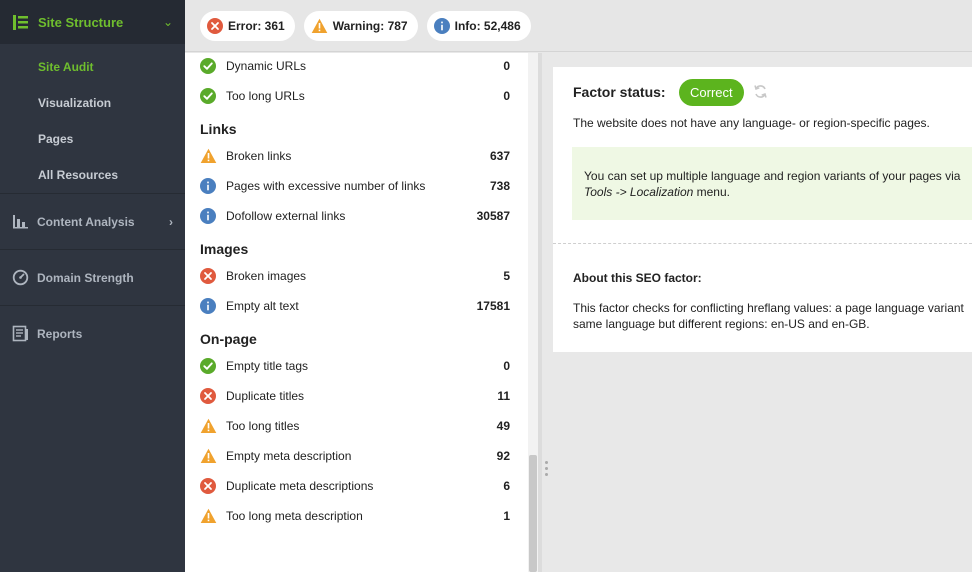 The height and width of the screenshot is (572, 972). Describe the element at coordinates (546, 470) in the screenshot. I see `splitter-grip-icon` at that location.